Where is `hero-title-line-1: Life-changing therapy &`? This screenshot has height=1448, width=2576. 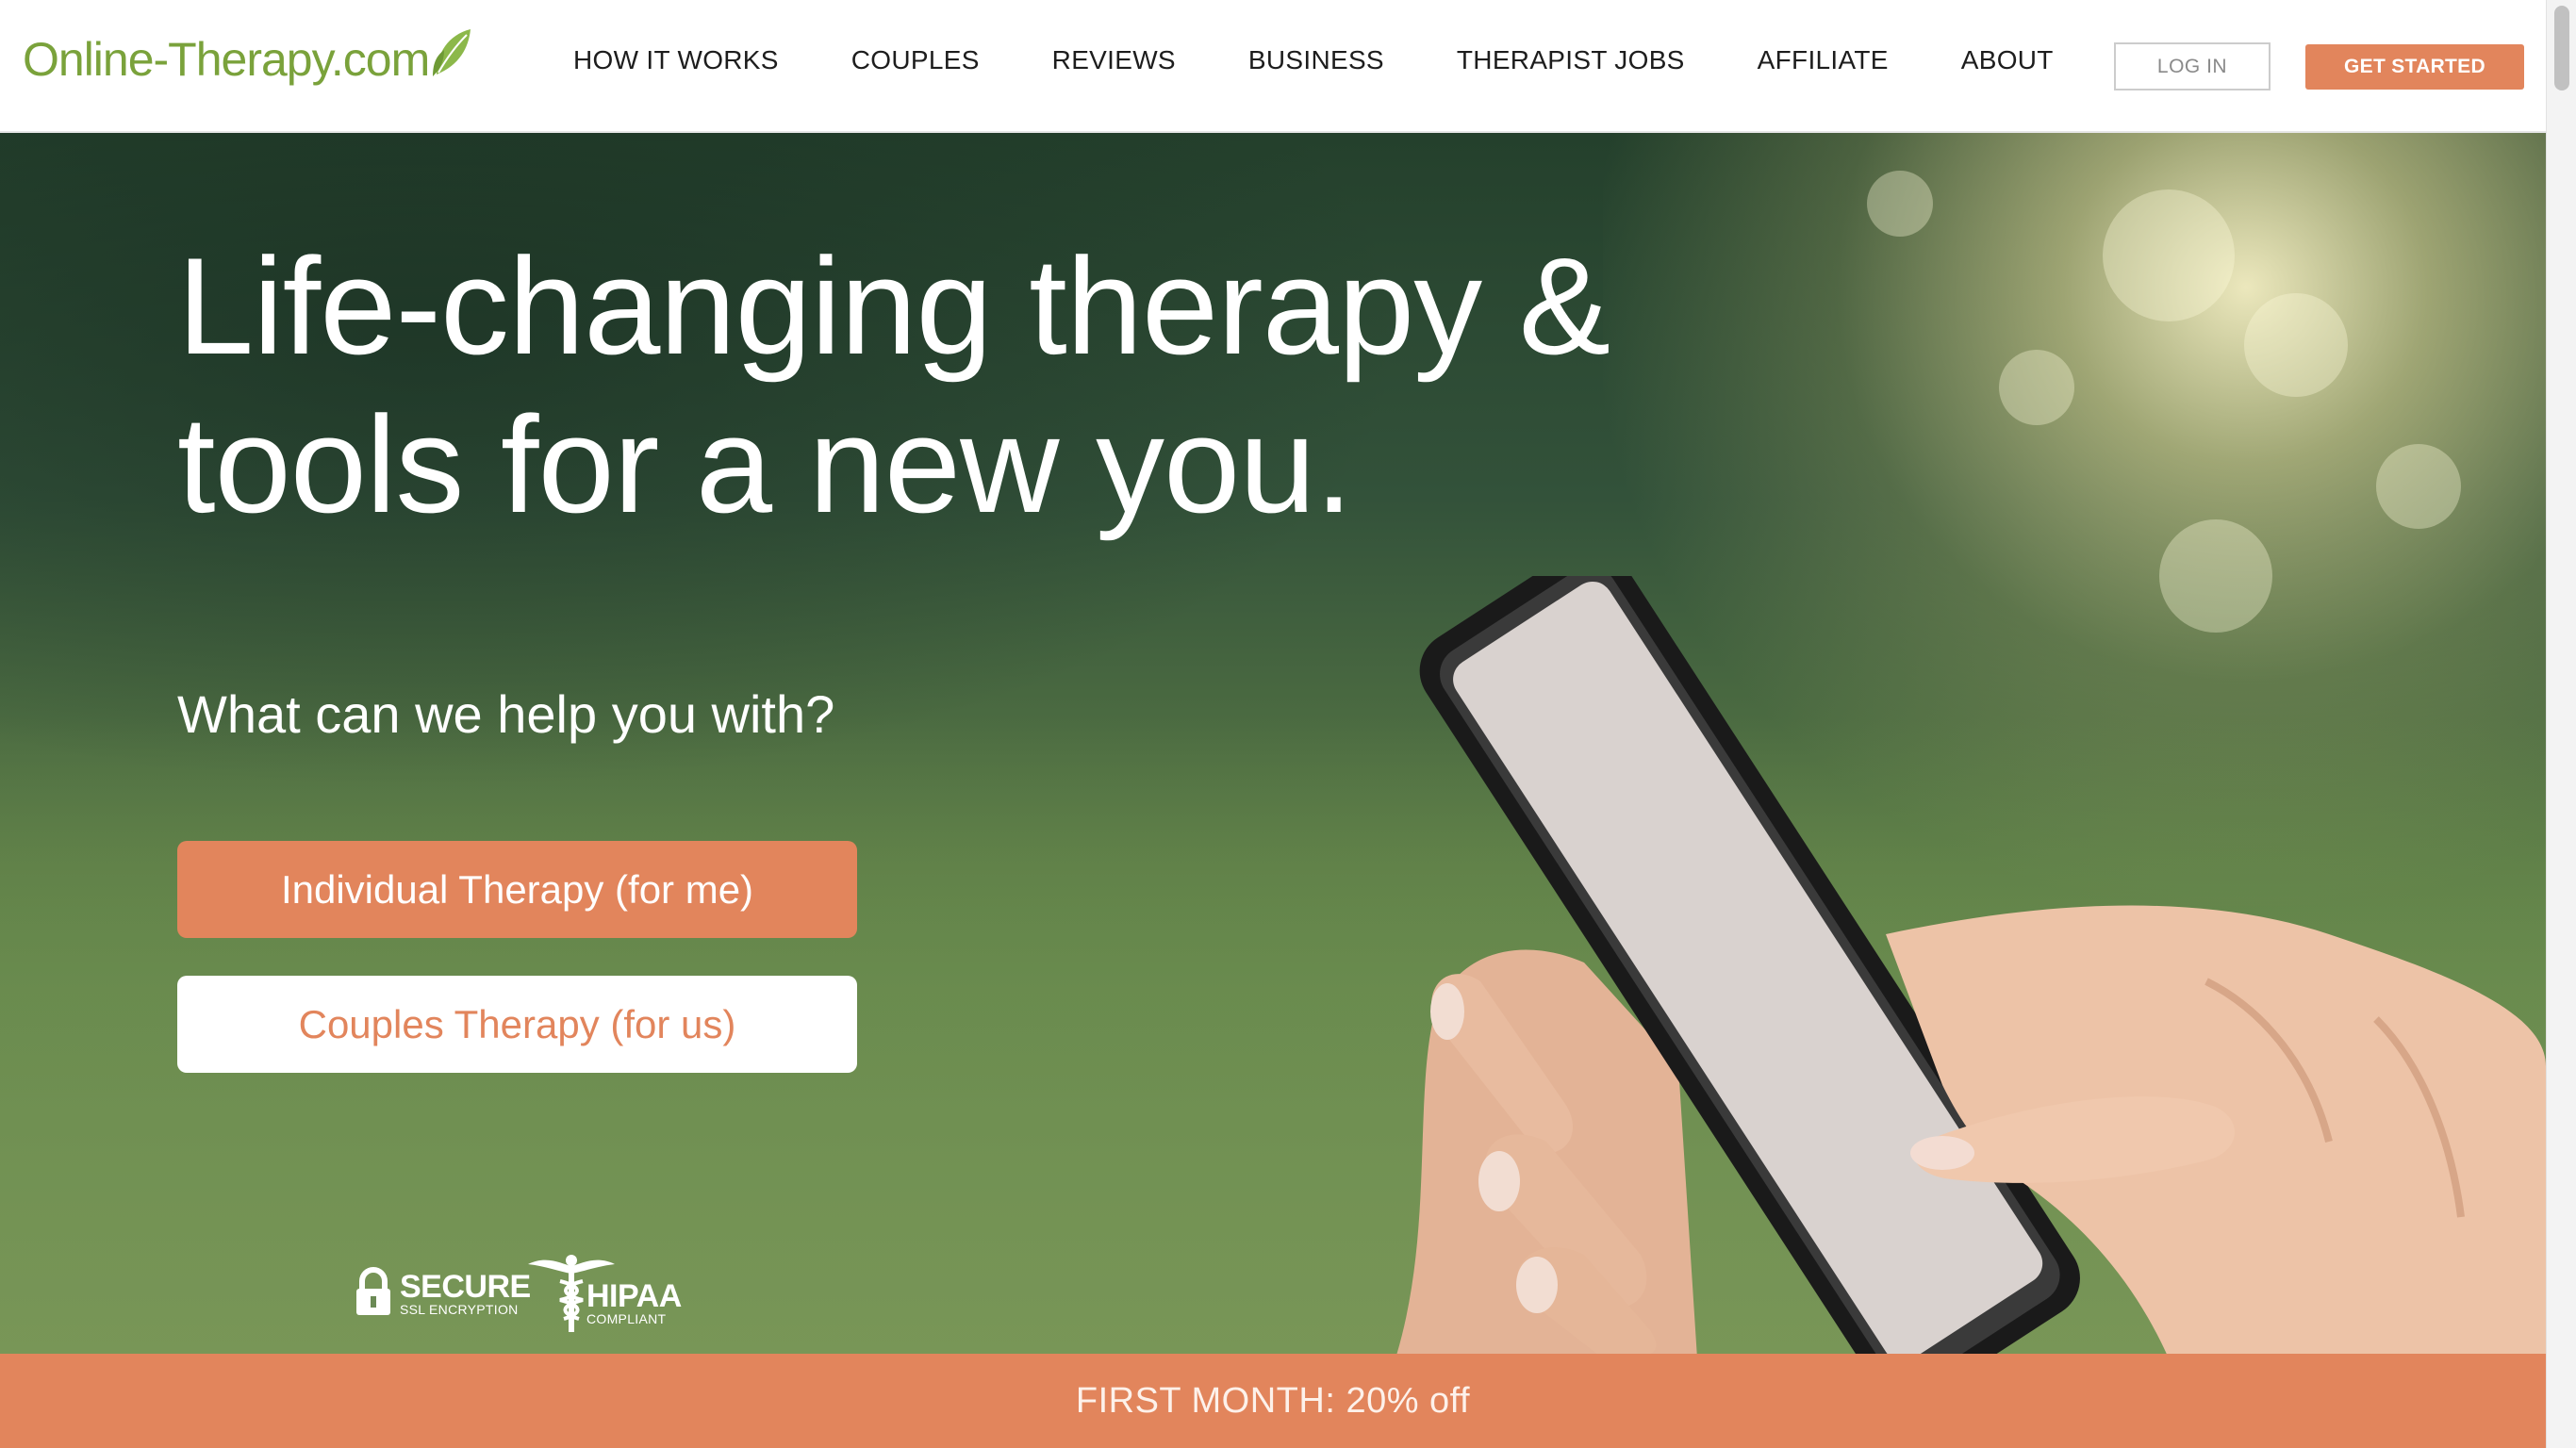
hero-title-line-1: Life-changing therapy & is located at coordinates (893, 306).